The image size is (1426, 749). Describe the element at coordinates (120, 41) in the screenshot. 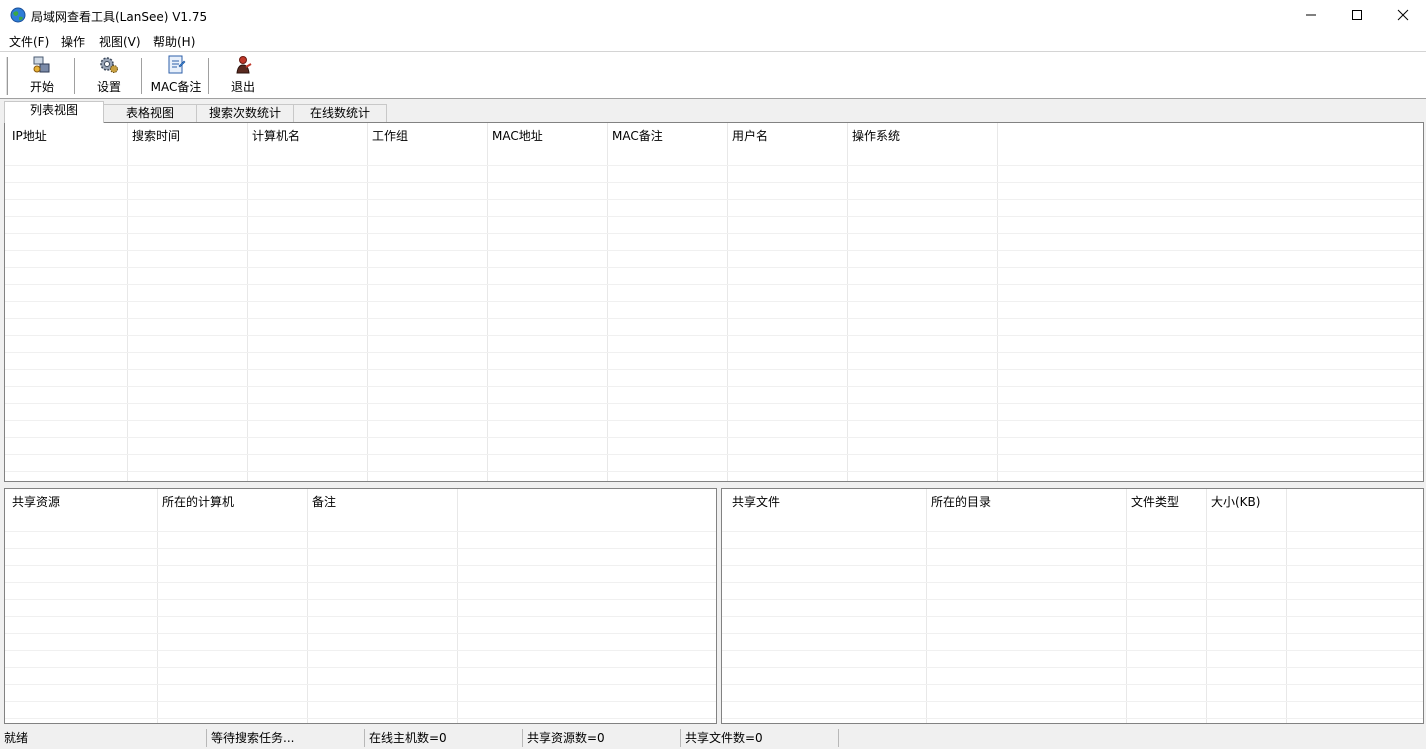

I see `menu-view: 视图(V)` at that location.